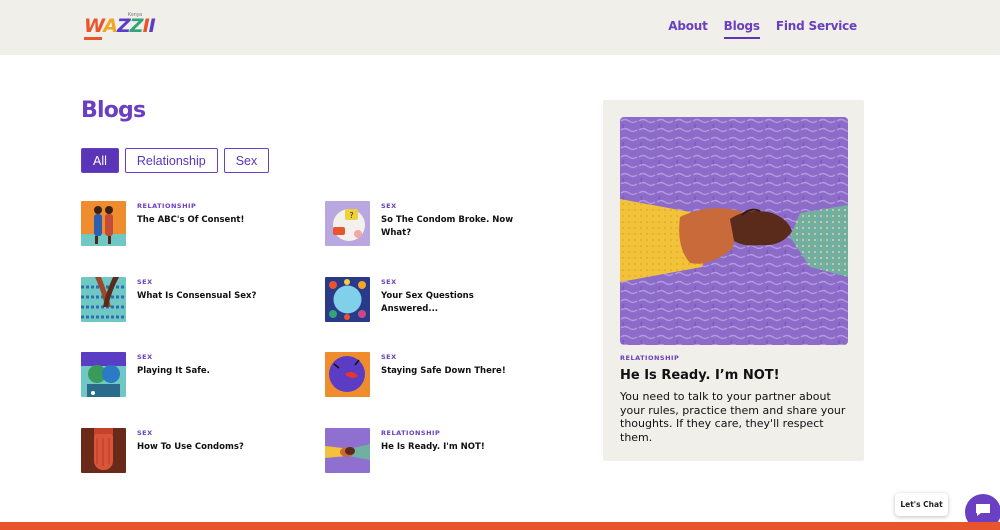  What do you see at coordinates (212, 371) in the screenshot?
I see `blog-title: Playing It Safe.` at bounding box center [212, 371].